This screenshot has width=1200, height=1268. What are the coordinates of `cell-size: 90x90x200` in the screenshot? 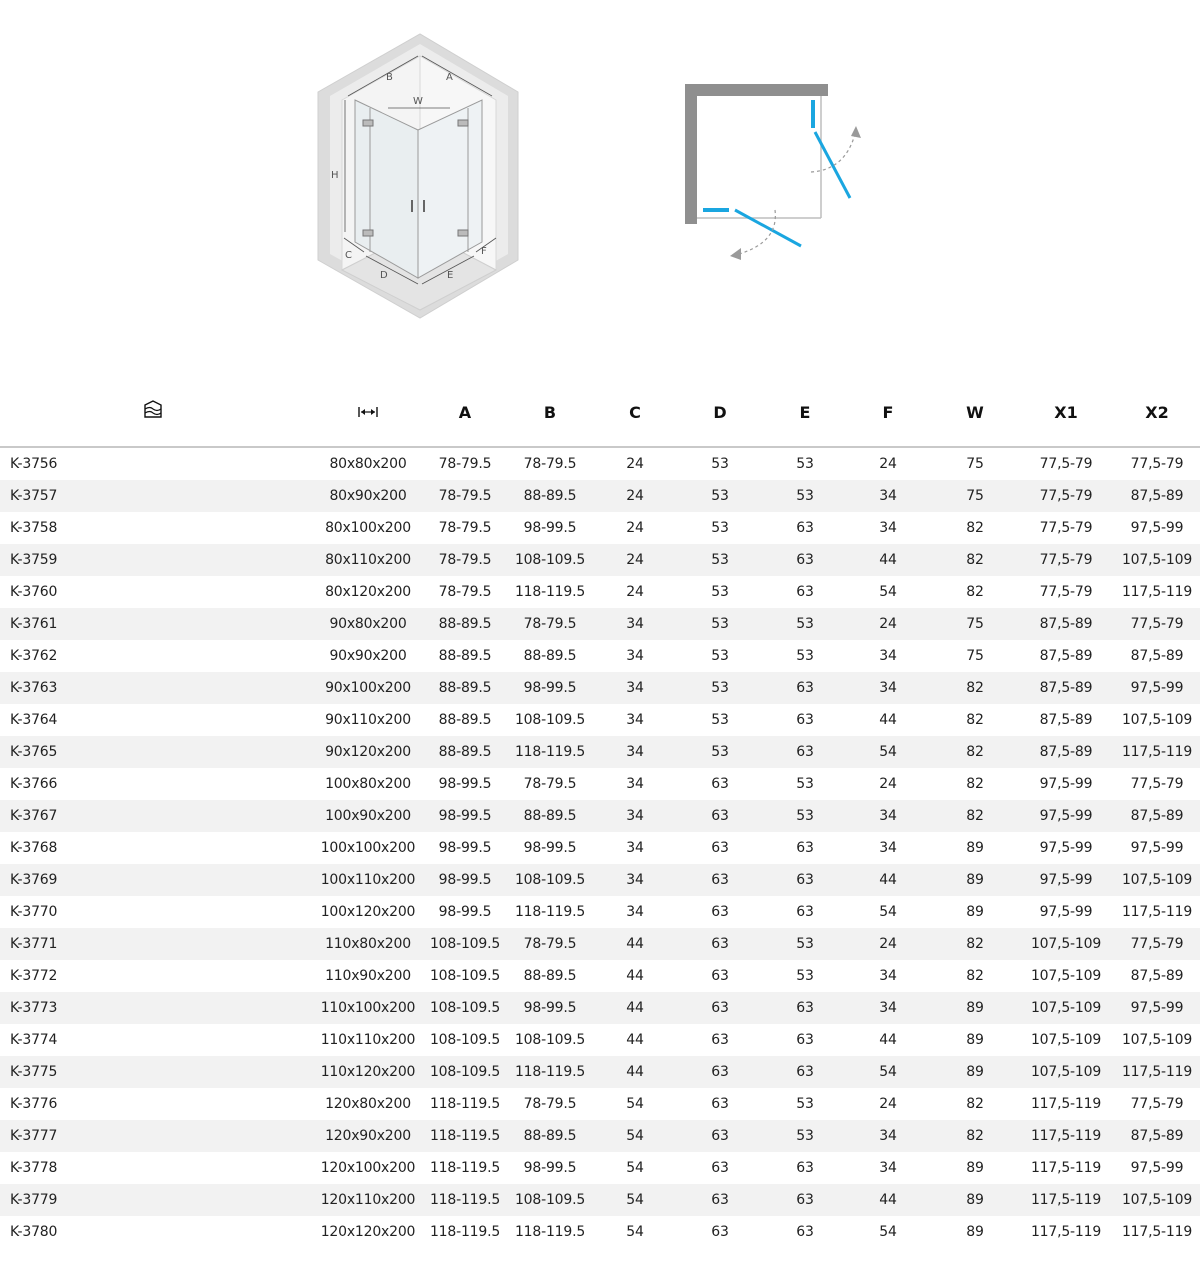 It's located at (368, 656).